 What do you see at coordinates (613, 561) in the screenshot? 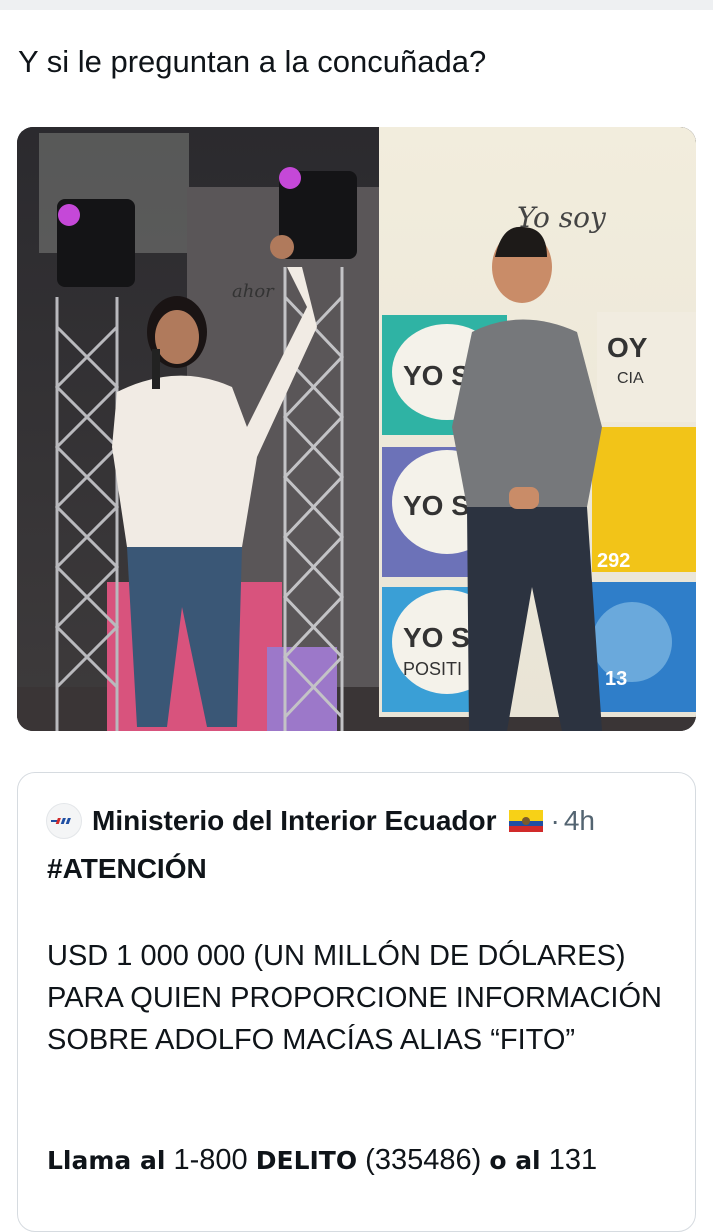
I see `svg-text: 292` at bounding box center [613, 561].